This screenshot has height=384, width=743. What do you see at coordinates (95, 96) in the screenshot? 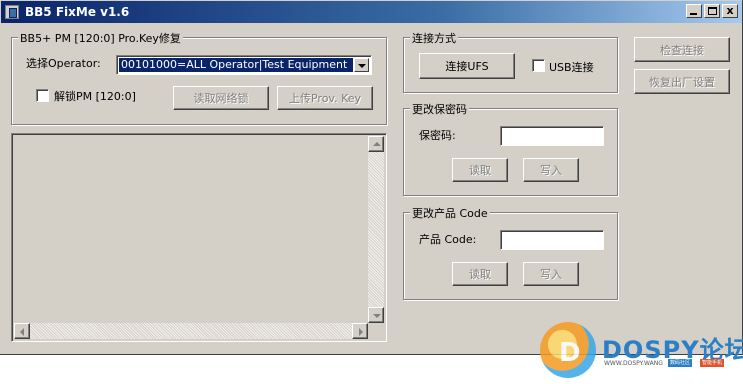
I see `unlock-pm-label: 解锁PM [120:0]` at bounding box center [95, 96].